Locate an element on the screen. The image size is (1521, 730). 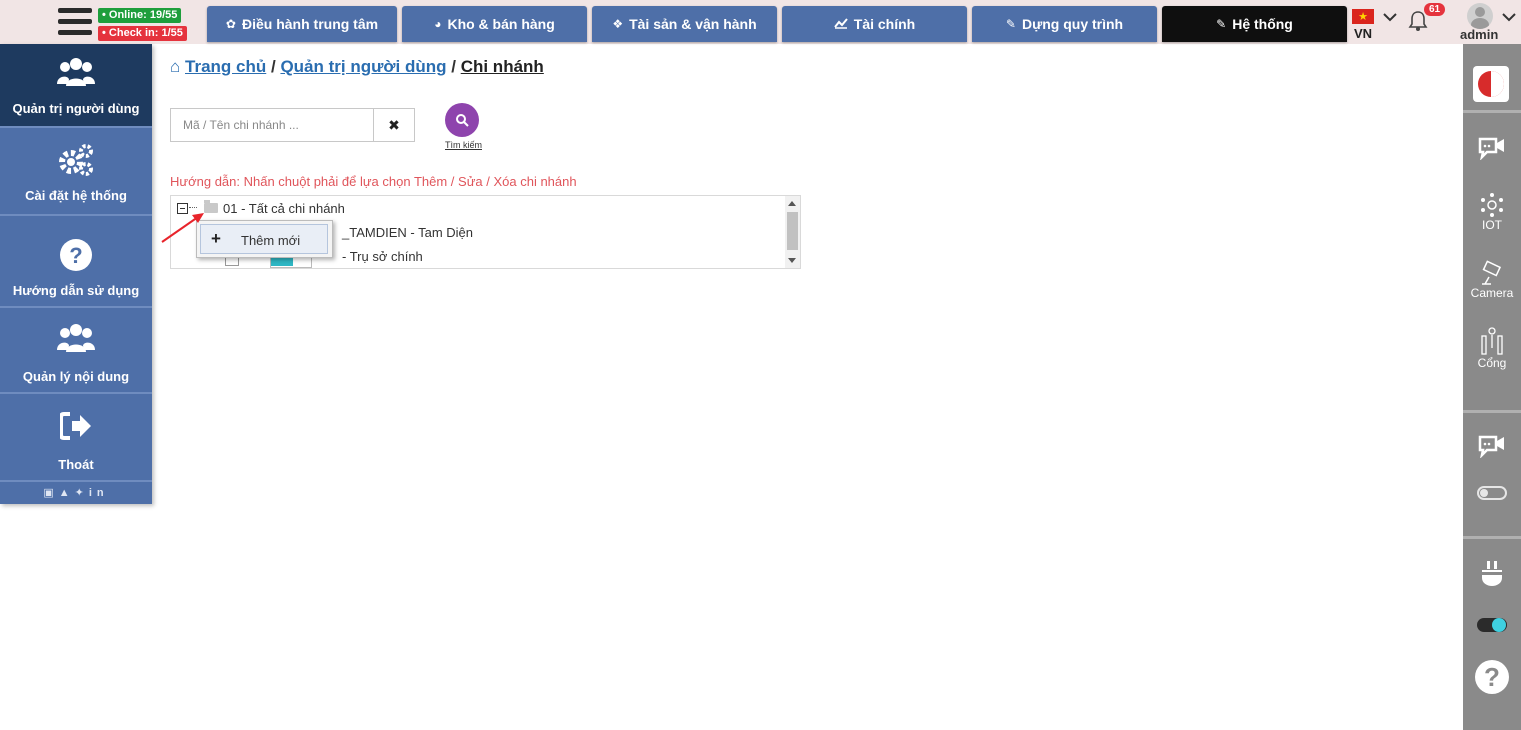
cubes-icon: ❖ is located at coordinates (618, 24).